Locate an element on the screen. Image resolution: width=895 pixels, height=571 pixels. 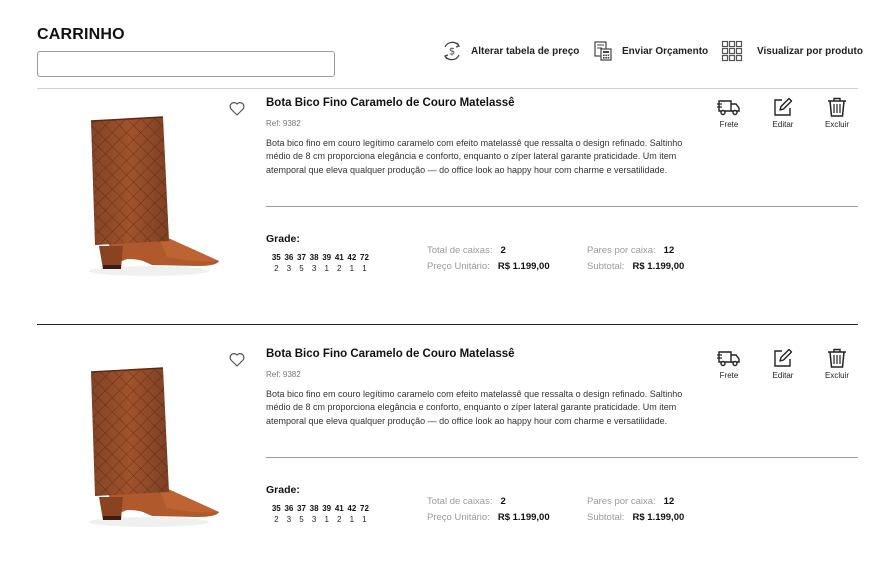
change-price-table-button: $ Alterar tabela de preço is located at coordinates (510, 51).